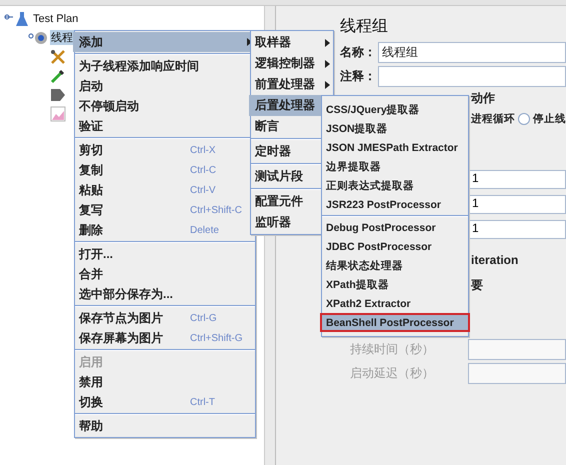  Describe the element at coordinates (358, 52) in the screenshot. I see `field-label: 名称：` at that location.